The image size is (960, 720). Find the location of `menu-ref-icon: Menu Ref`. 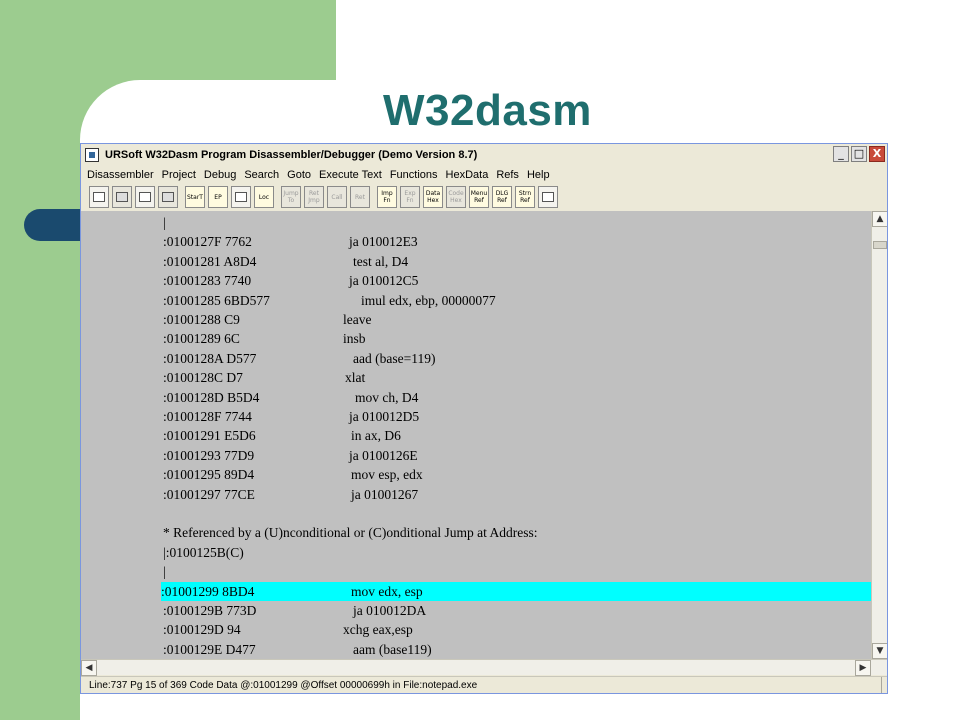

menu-ref-icon: Menu Ref is located at coordinates (479, 197).